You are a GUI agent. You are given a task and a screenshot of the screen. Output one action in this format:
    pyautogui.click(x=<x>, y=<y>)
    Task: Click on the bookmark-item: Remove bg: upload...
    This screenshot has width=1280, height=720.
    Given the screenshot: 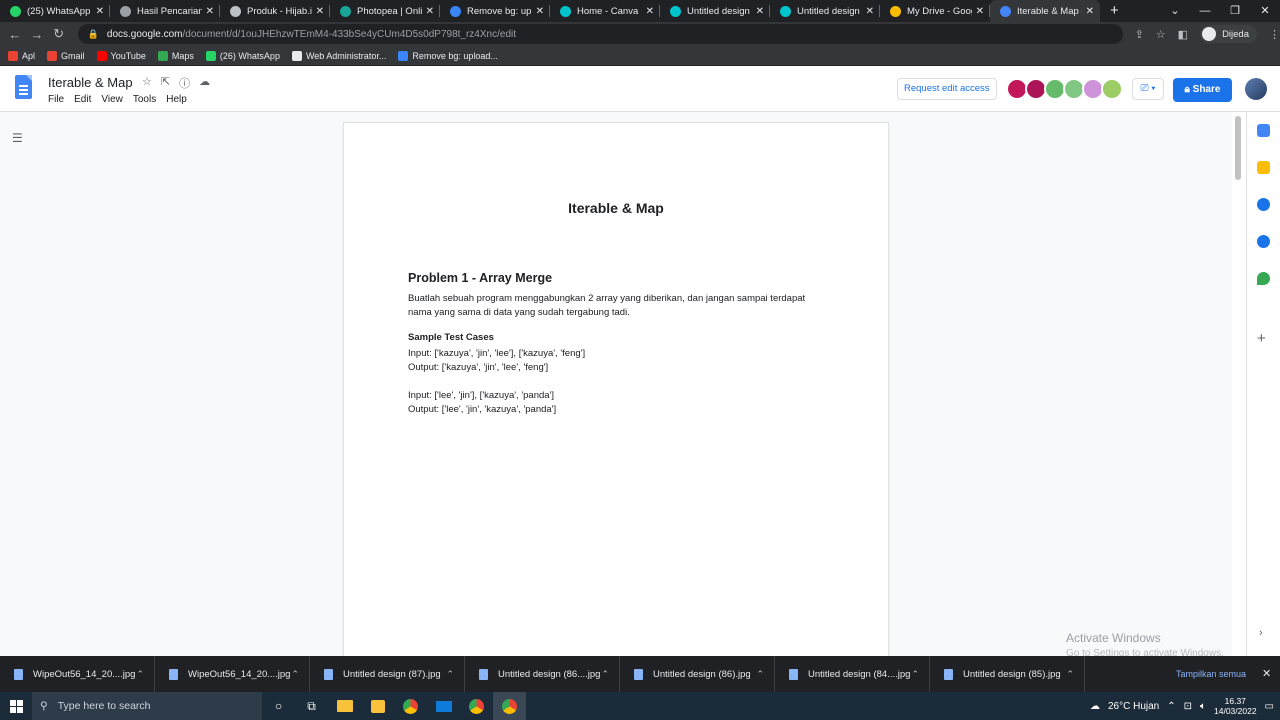 What is the action you would take?
    pyautogui.click(x=448, y=55)
    